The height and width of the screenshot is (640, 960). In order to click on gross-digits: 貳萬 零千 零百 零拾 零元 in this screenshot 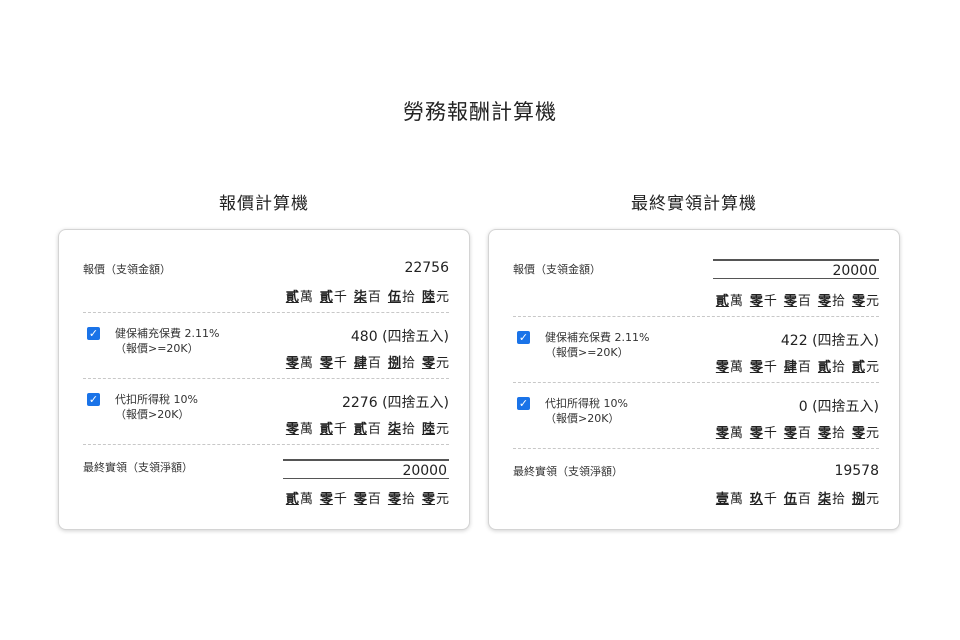, I will do `click(794, 299)`.